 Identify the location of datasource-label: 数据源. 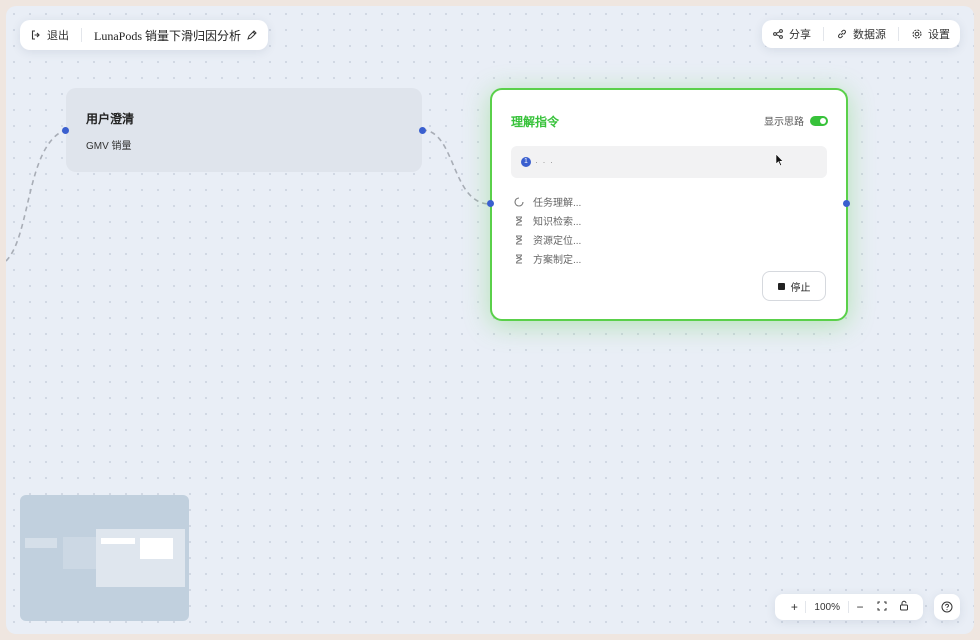
(869, 35).